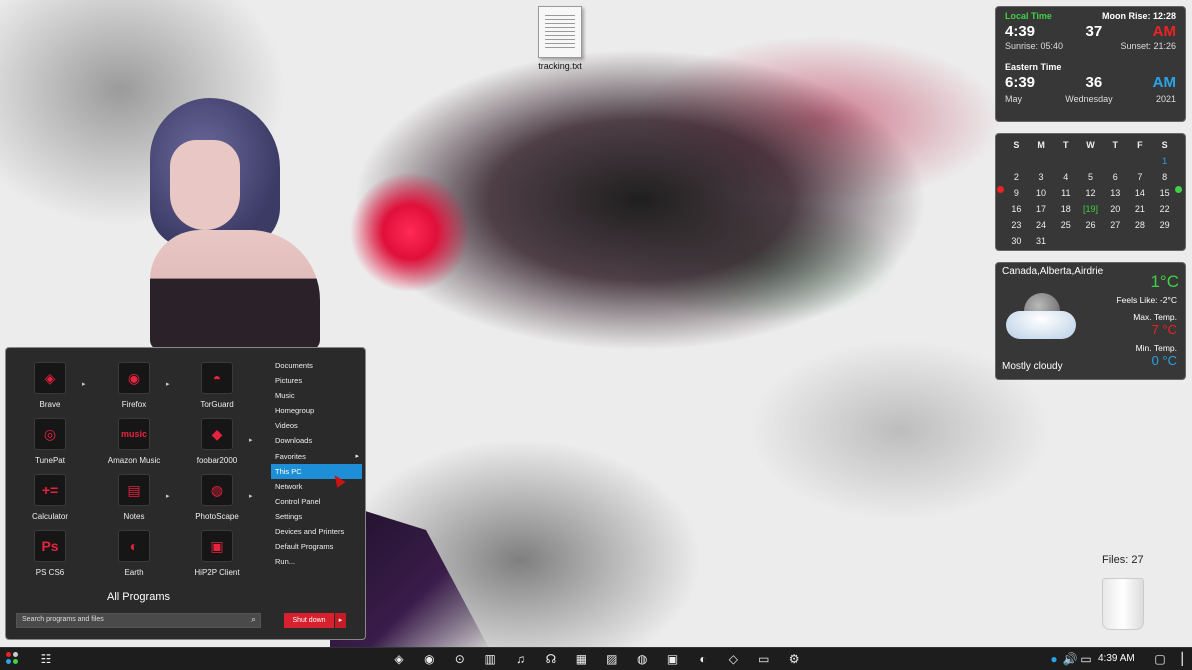 Image resolution: width=1192 pixels, height=670 pixels. What do you see at coordinates (1164, 209) in the screenshot?
I see `calendar-day: 22` at bounding box center [1164, 209].